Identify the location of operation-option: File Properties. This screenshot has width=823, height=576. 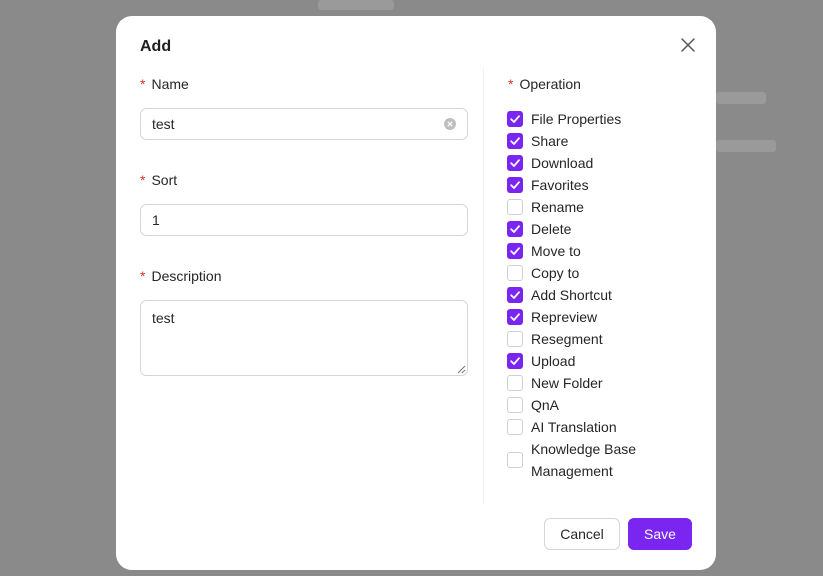
(607, 119).